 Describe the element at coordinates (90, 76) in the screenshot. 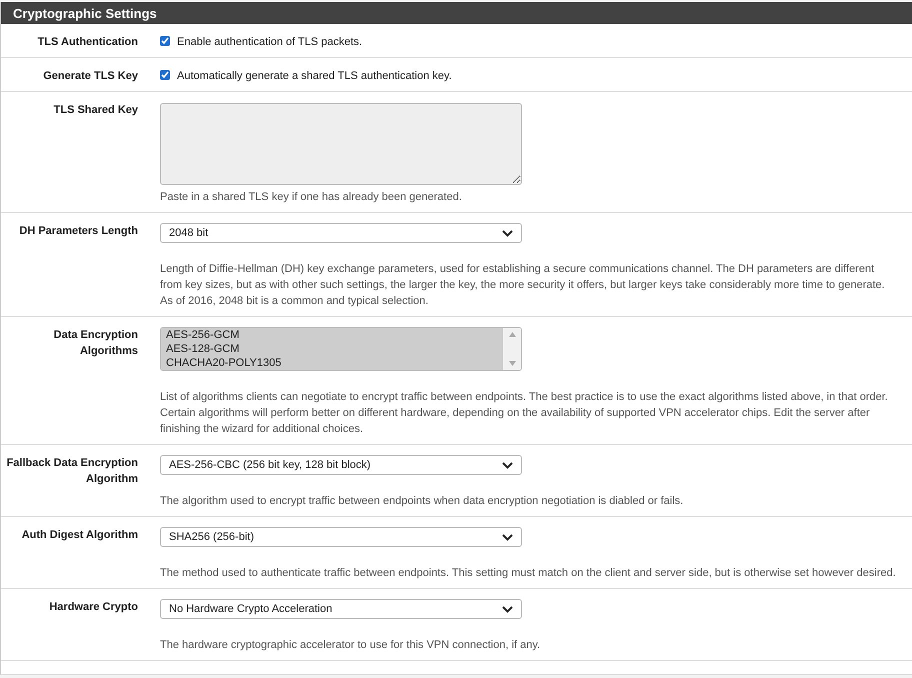

I see `field-label: Generate TLS Key` at that location.